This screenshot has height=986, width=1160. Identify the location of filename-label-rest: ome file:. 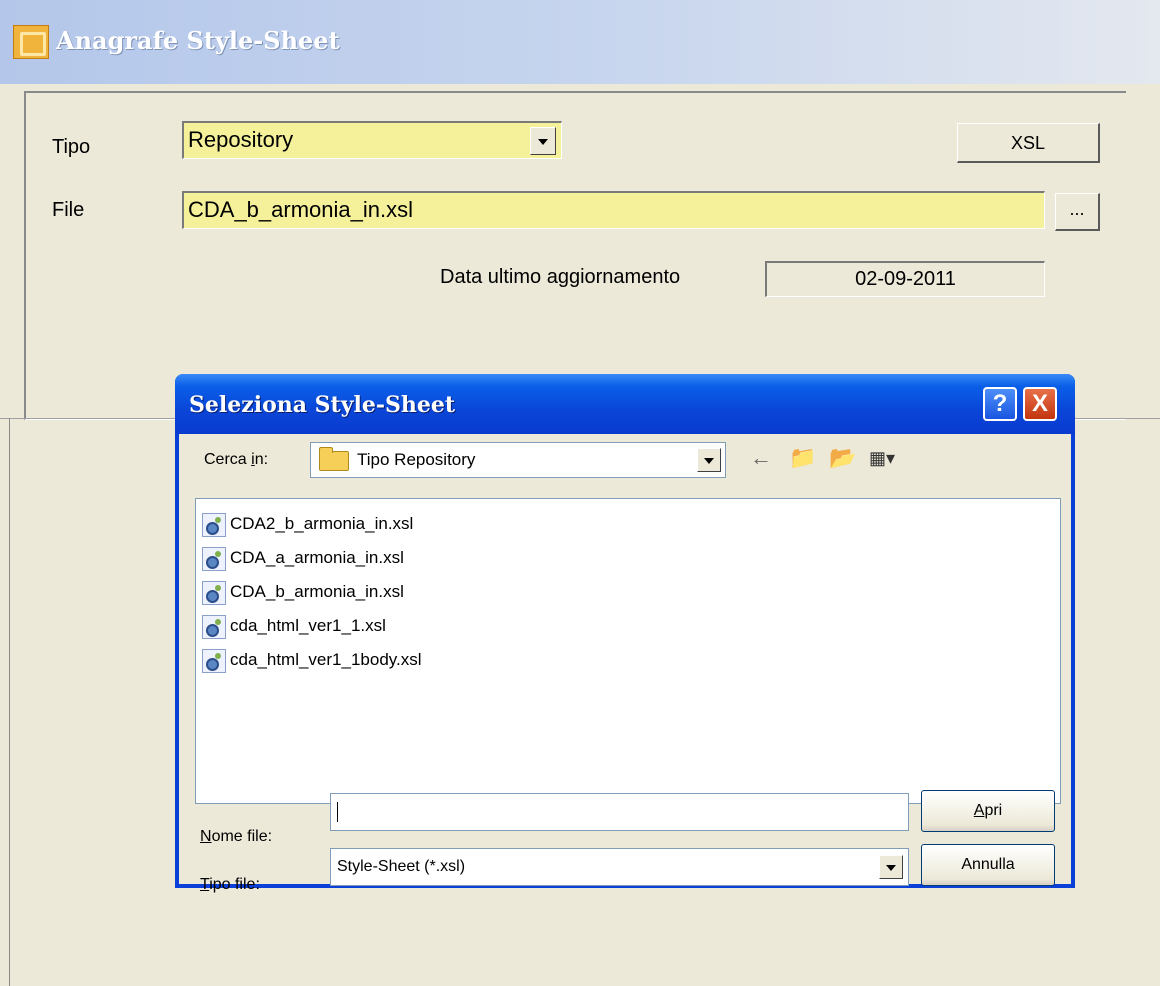
(242, 836).